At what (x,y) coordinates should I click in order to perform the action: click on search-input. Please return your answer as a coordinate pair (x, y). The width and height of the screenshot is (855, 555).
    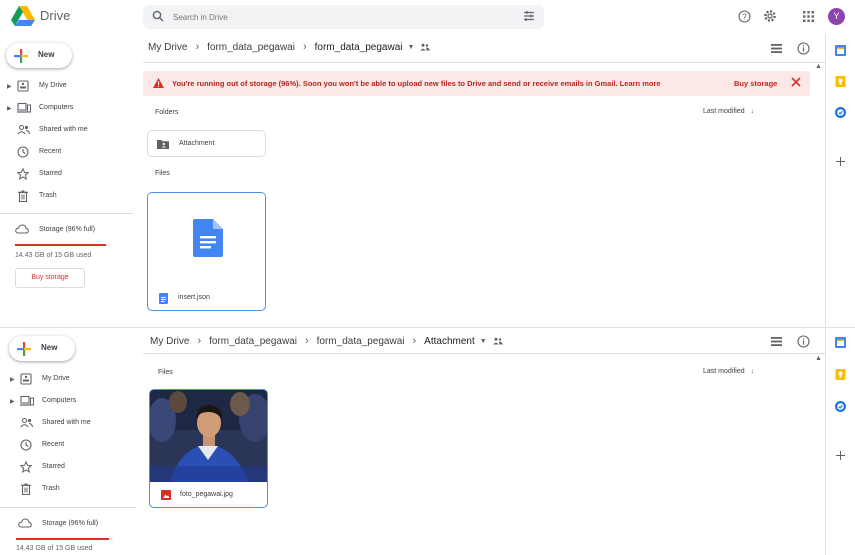
    Looking at the image, I should click on (338, 17).